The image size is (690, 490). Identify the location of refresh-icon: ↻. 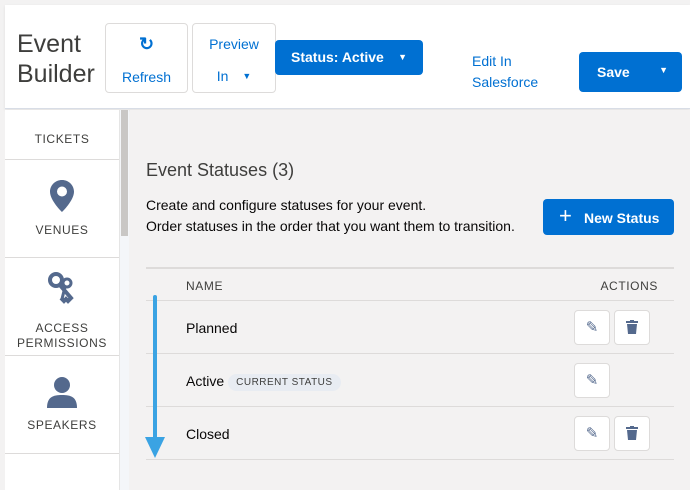
(146, 44).